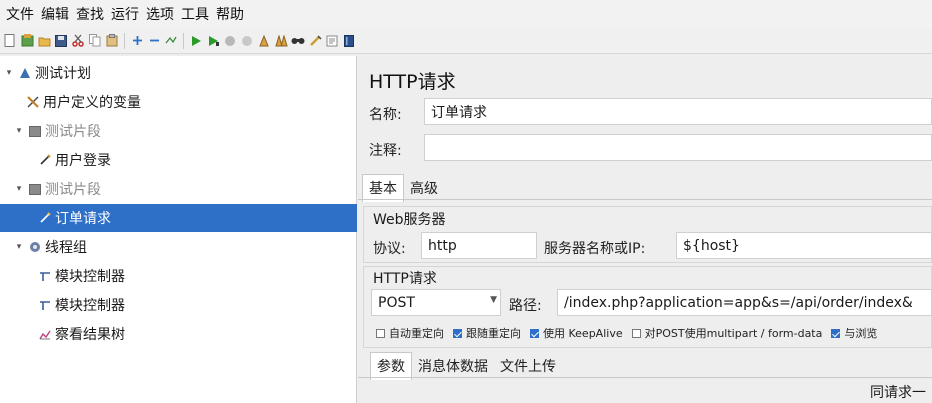 The width and height of the screenshot is (932, 403). I want to click on menu-help: 帮助, so click(231, 14).